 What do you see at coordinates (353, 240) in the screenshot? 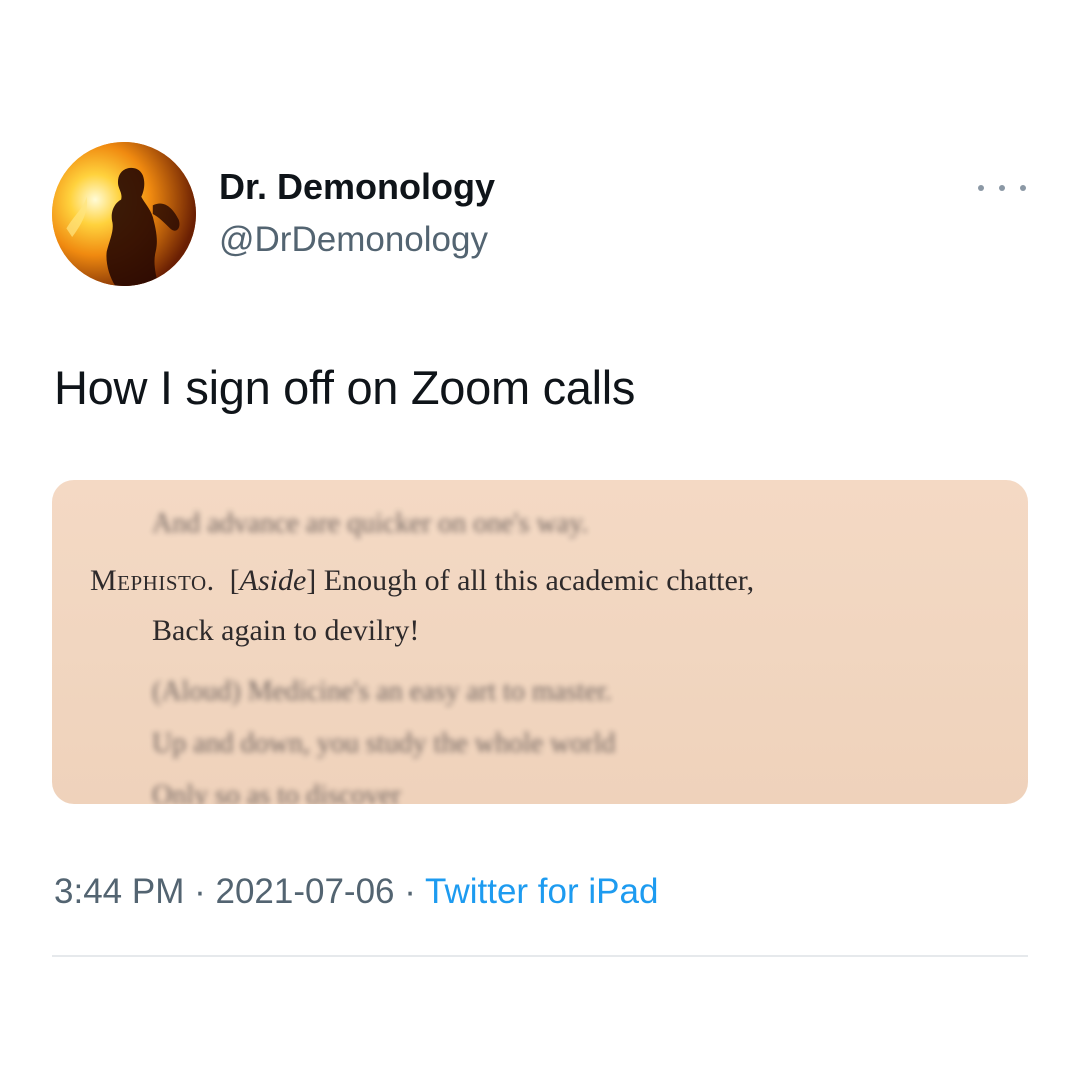
I see `author-handle: @DrDemonology` at bounding box center [353, 240].